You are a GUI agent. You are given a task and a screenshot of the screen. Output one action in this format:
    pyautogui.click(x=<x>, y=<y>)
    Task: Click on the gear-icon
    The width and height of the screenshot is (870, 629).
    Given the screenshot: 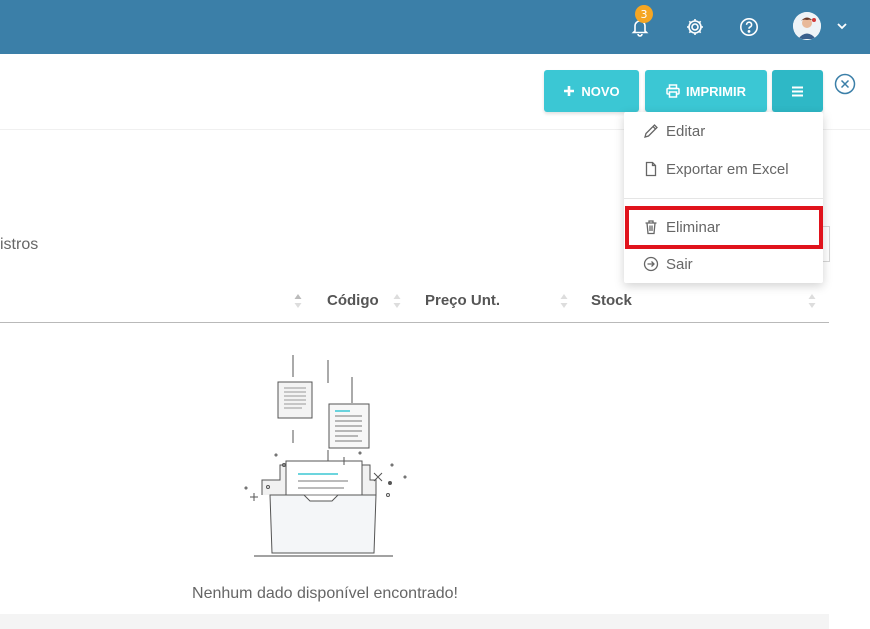 What is the action you would take?
    pyautogui.click(x=695, y=27)
    